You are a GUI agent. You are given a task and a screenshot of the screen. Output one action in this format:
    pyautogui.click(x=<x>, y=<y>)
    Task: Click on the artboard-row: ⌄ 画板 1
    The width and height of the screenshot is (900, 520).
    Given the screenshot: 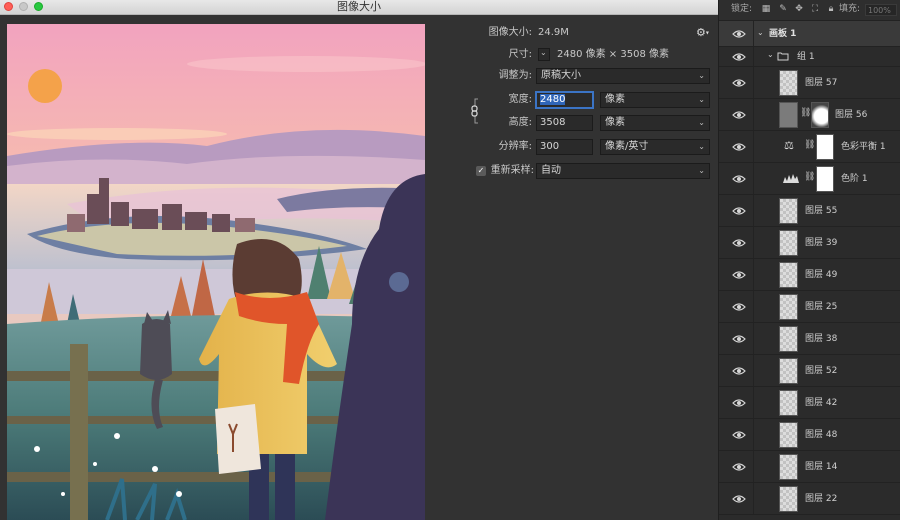 What is the action you would take?
    pyautogui.click(x=809, y=34)
    